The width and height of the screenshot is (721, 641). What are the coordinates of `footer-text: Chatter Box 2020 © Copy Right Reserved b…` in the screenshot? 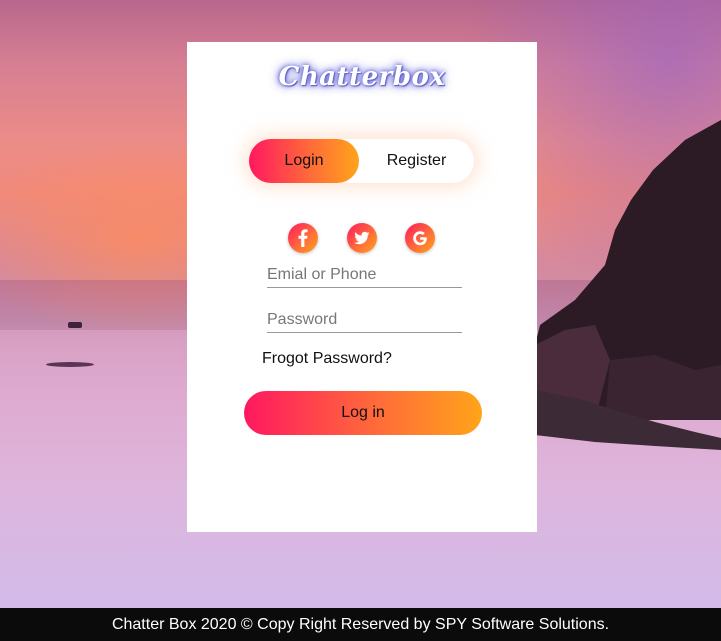 It's located at (360, 624).